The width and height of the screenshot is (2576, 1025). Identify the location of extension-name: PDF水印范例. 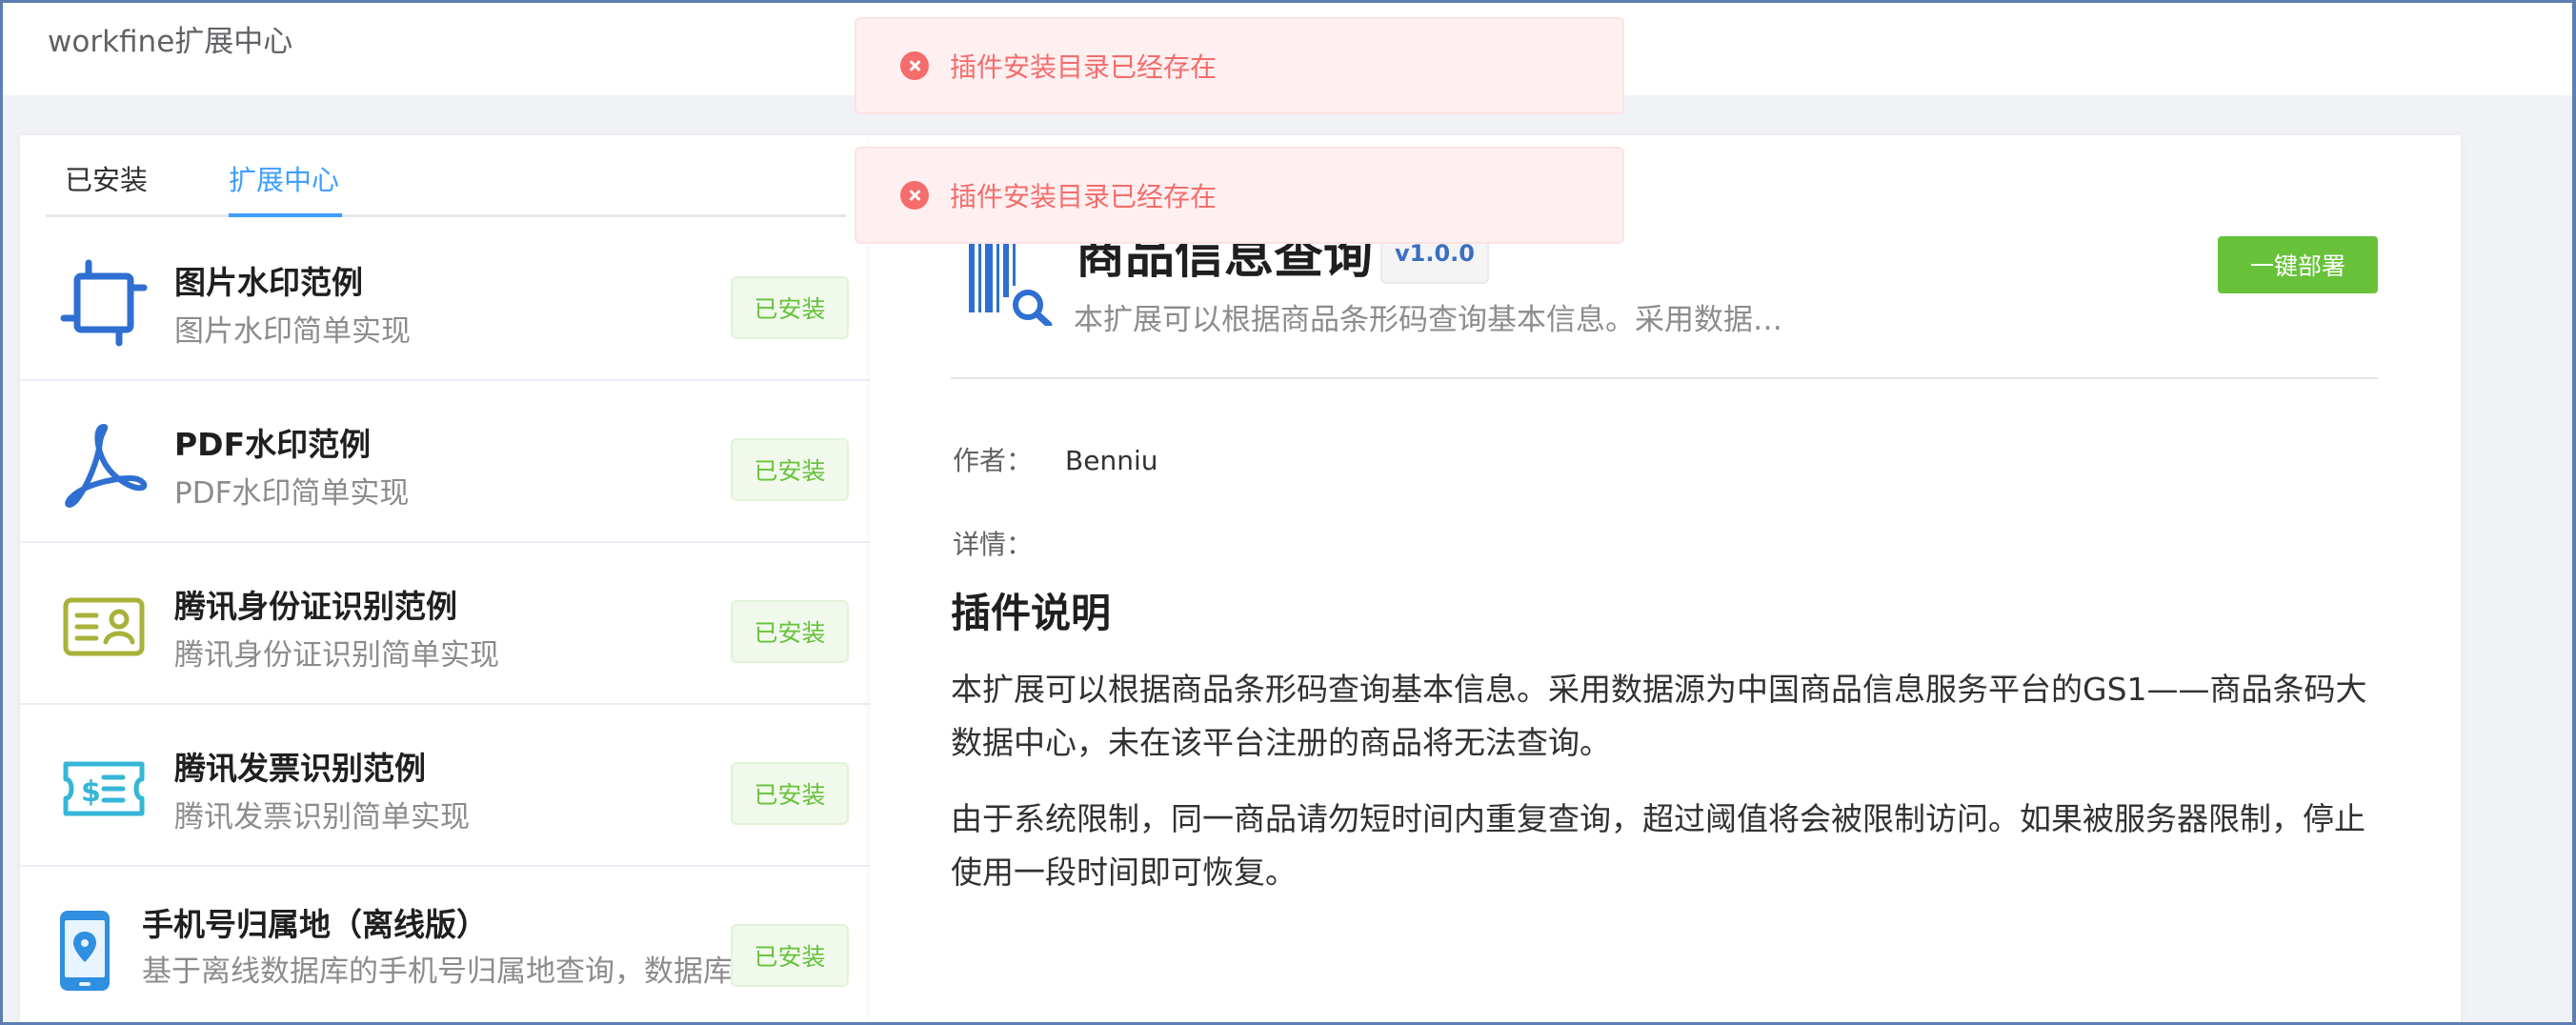
(273, 444).